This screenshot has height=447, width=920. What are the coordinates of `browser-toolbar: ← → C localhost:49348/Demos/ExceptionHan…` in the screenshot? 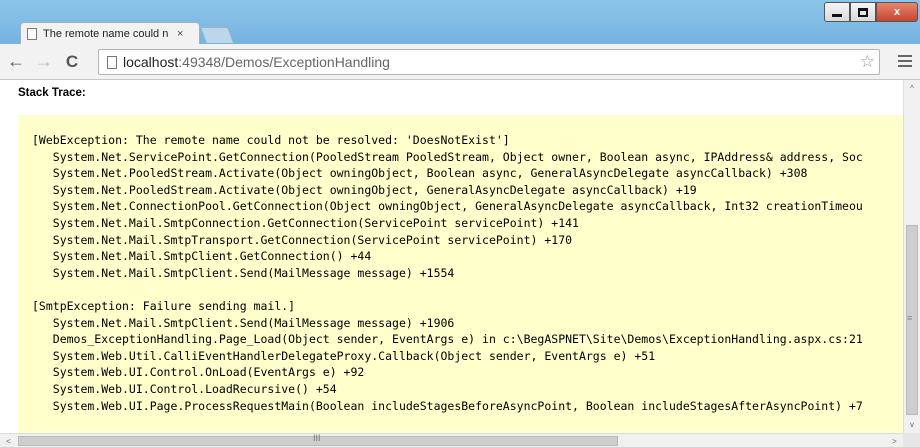 It's located at (460, 62).